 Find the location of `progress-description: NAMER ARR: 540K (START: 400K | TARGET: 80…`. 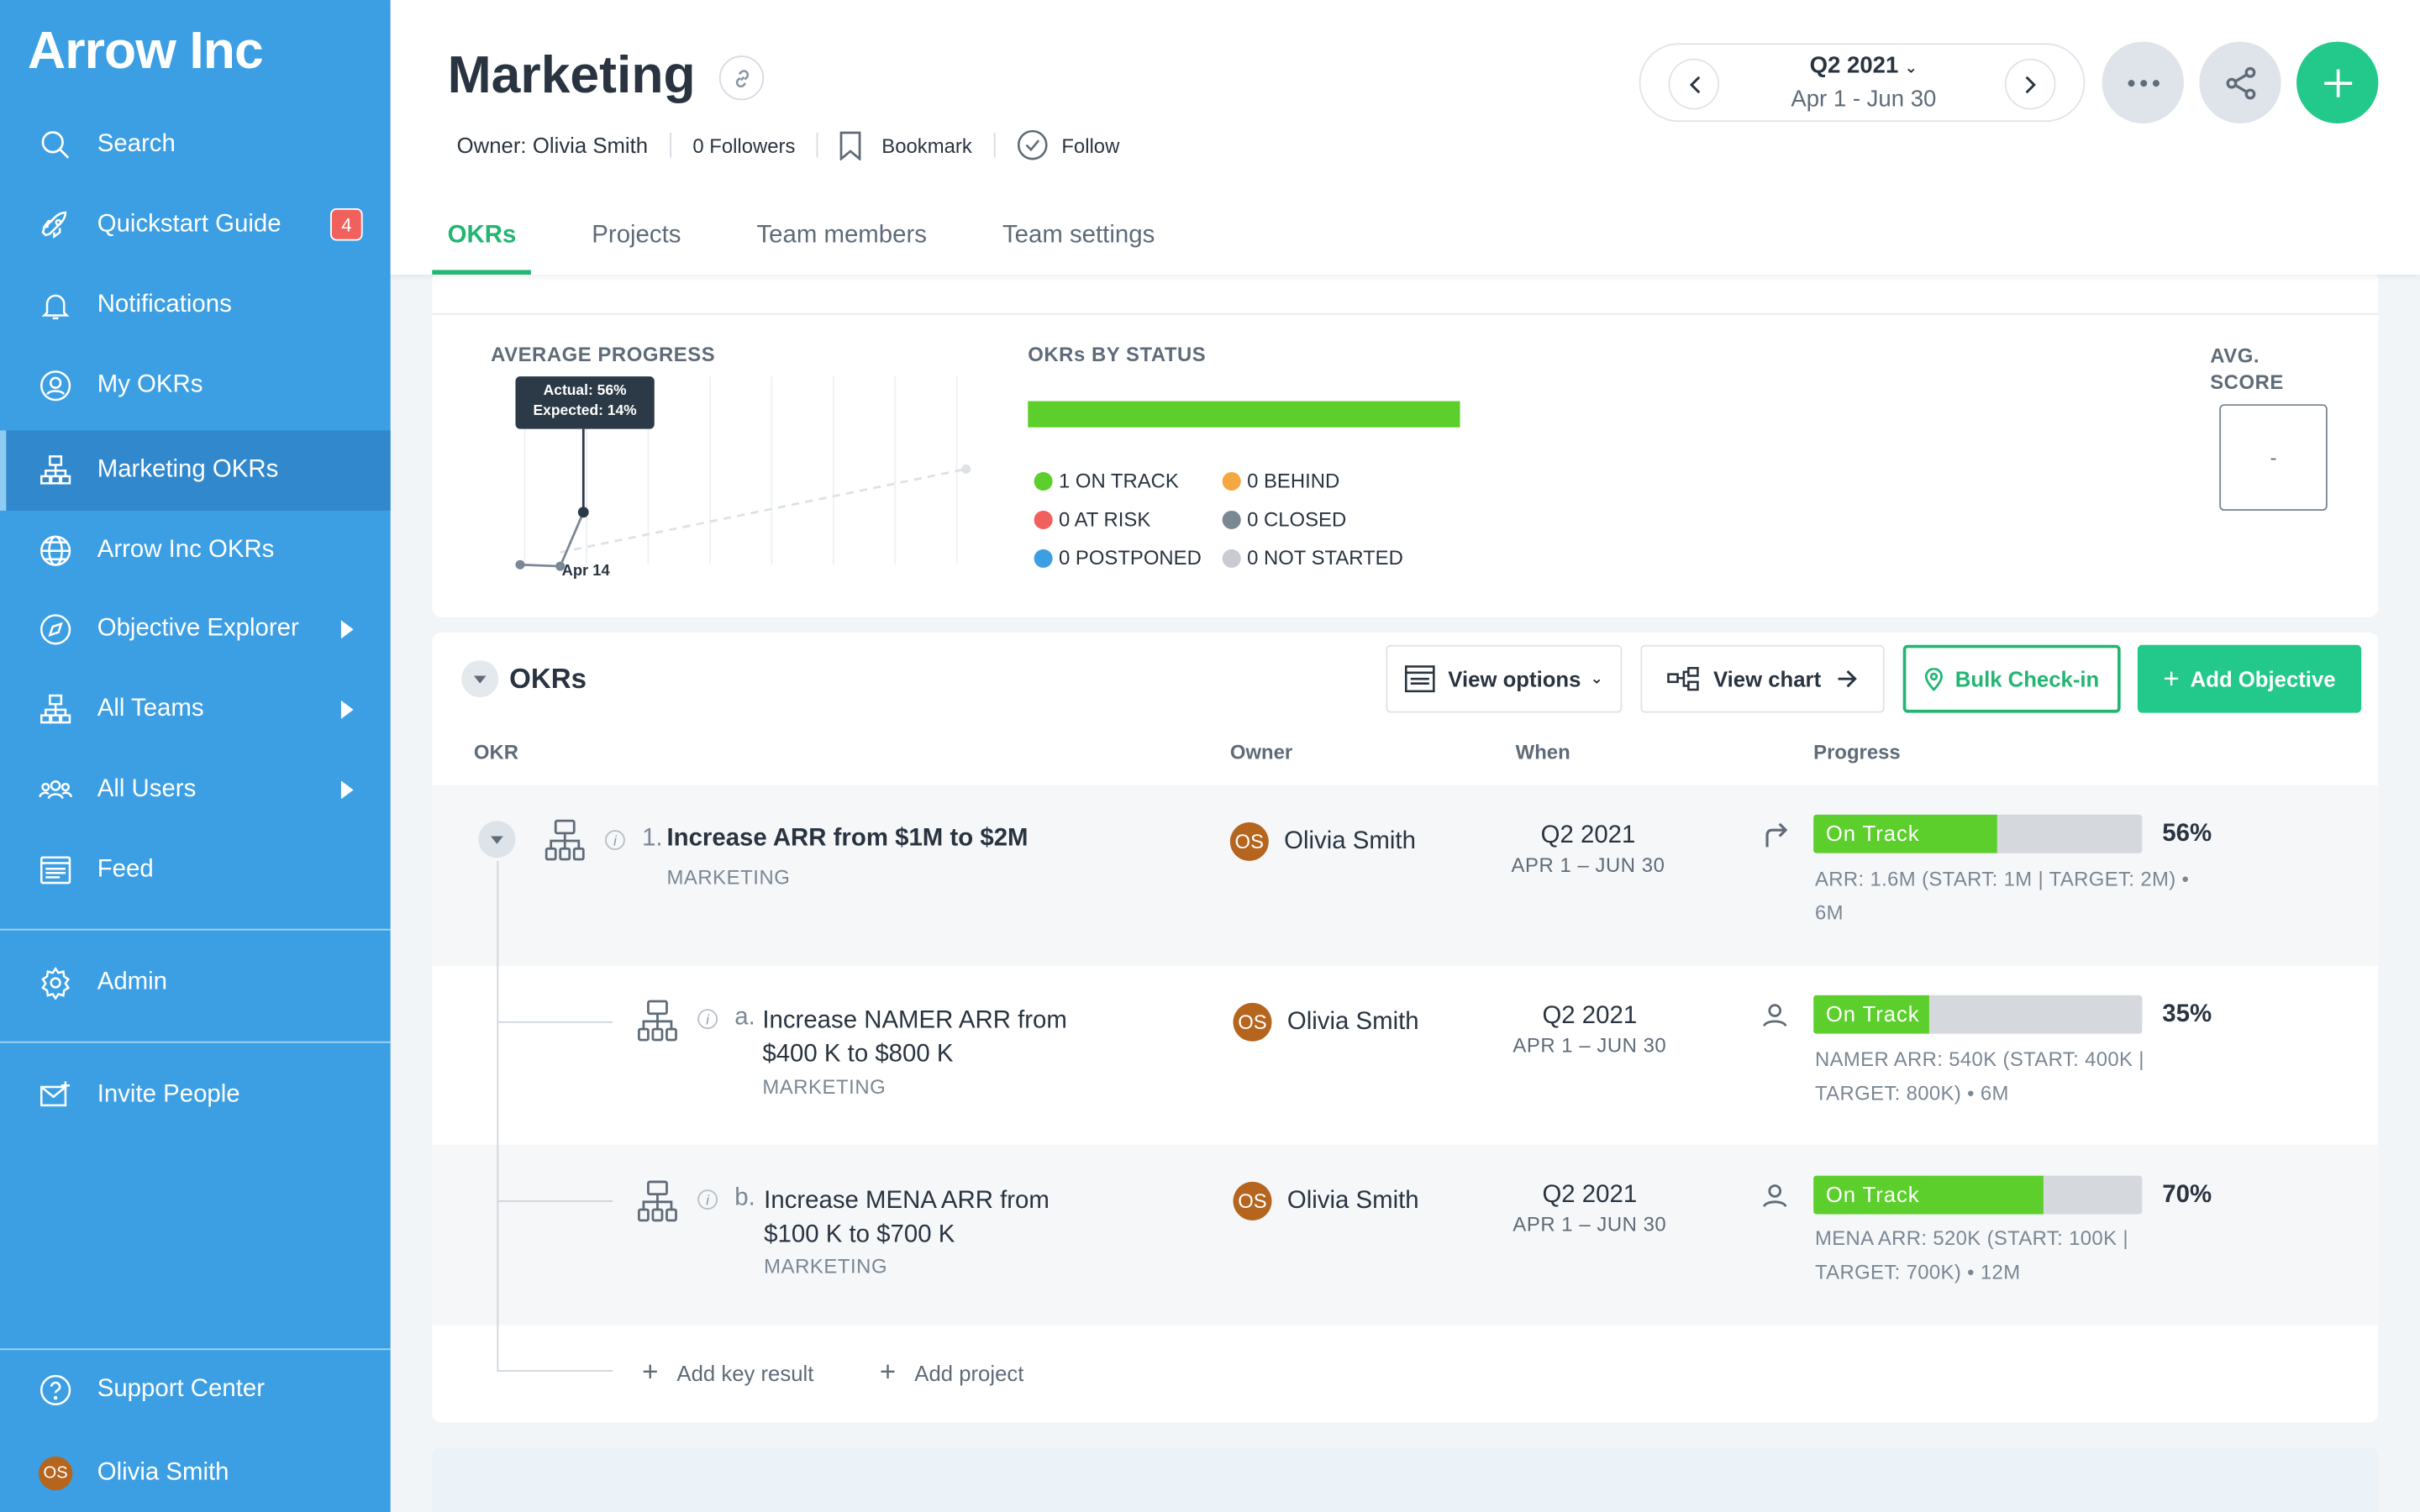

progress-description: NAMER ARR: 540K (START: 400K | TARGET: 80… is located at coordinates (1980, 1077).